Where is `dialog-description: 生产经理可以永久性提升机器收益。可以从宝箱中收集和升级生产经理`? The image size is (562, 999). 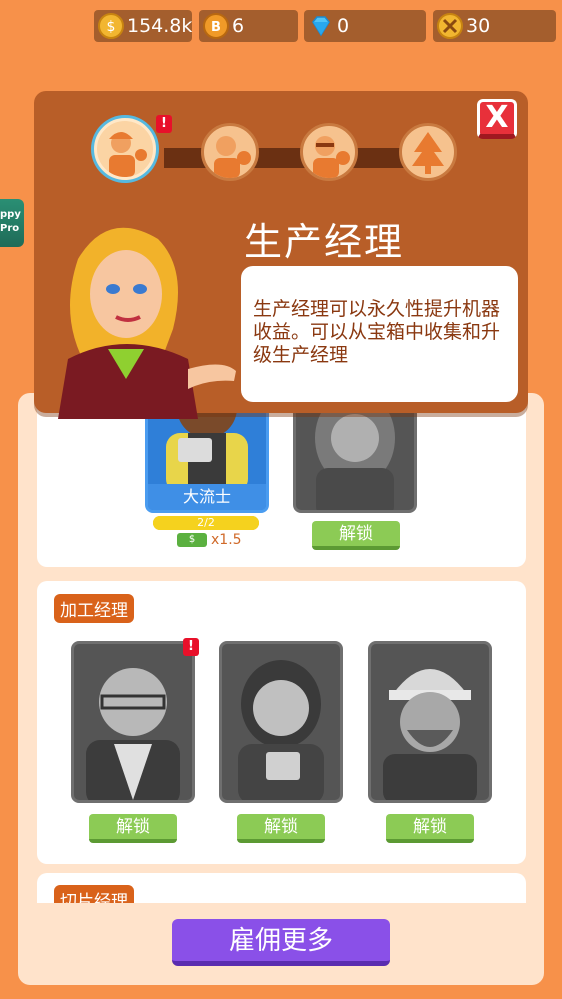
dialog-description: 生产经理可以永久性提升机器收益。可以从宝箱中收集和升级生产经理 is located at coordinates (377, 332).